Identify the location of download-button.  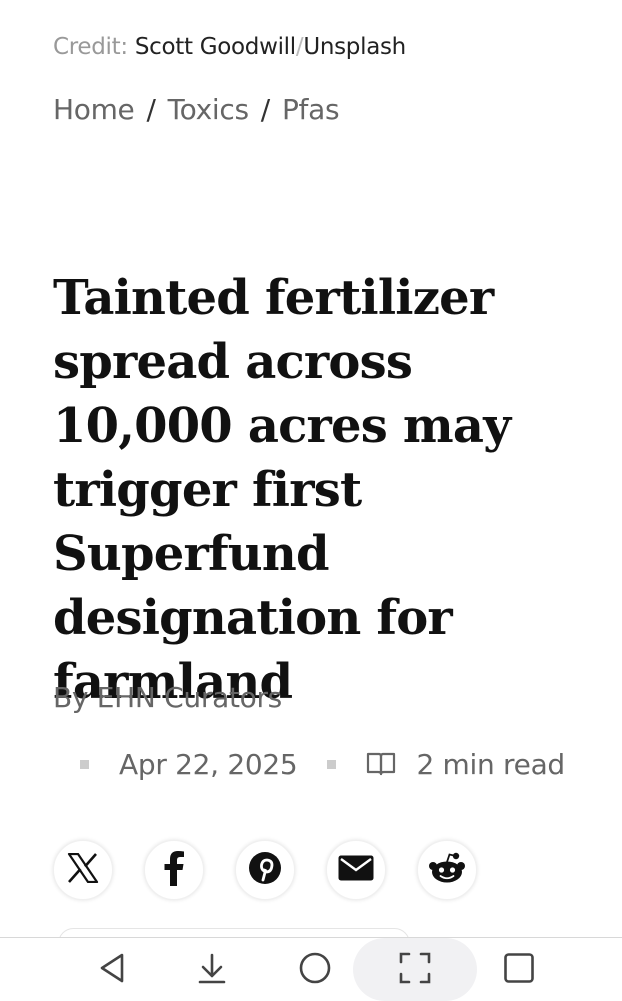
(212, 969).